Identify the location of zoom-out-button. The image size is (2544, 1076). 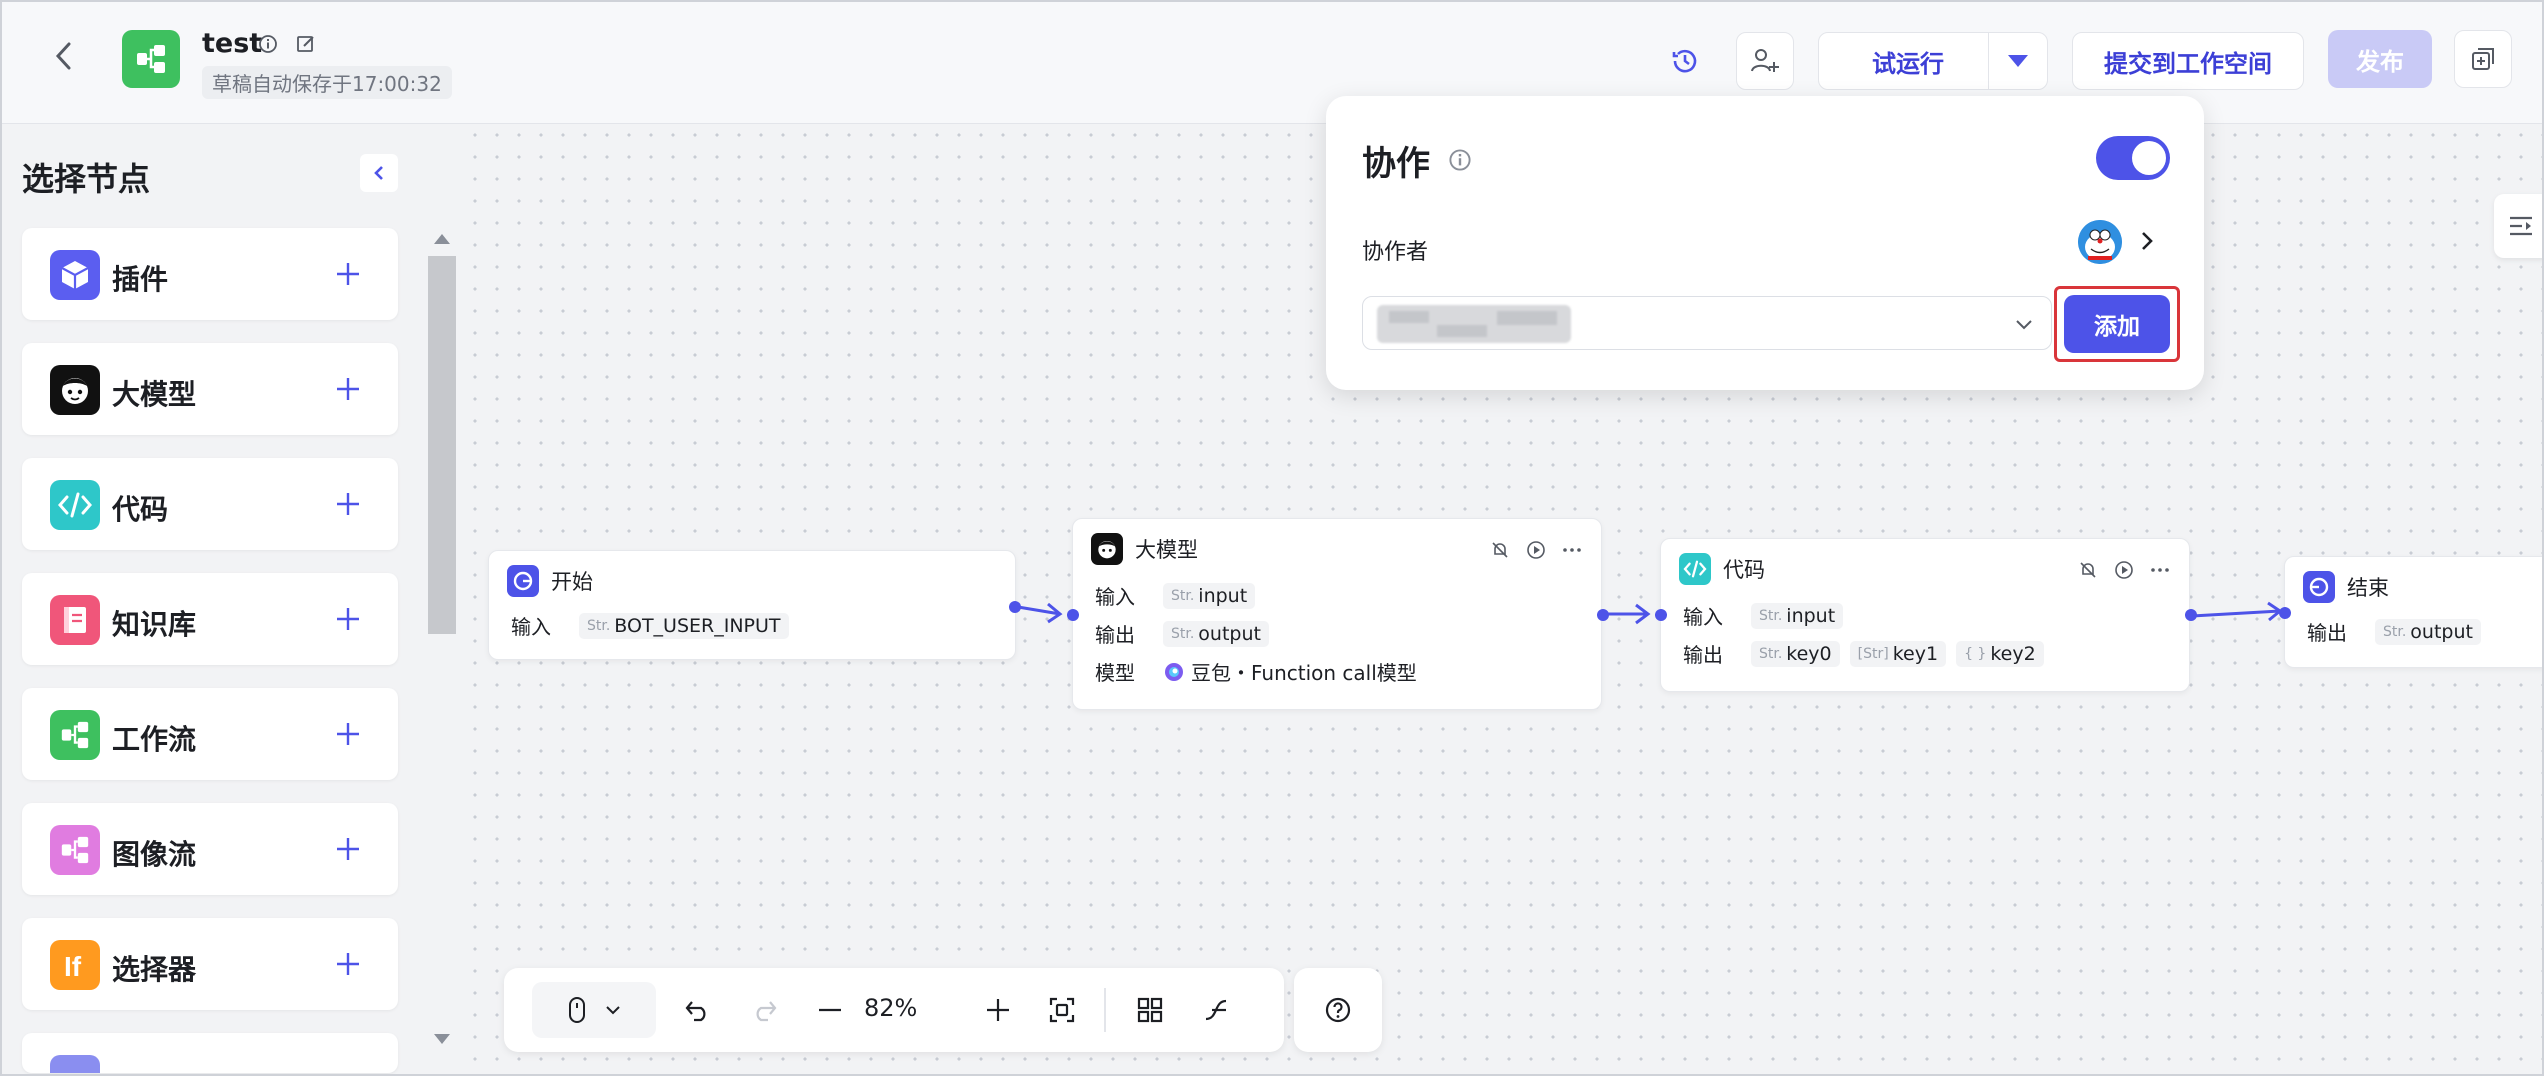
(830, 1010).